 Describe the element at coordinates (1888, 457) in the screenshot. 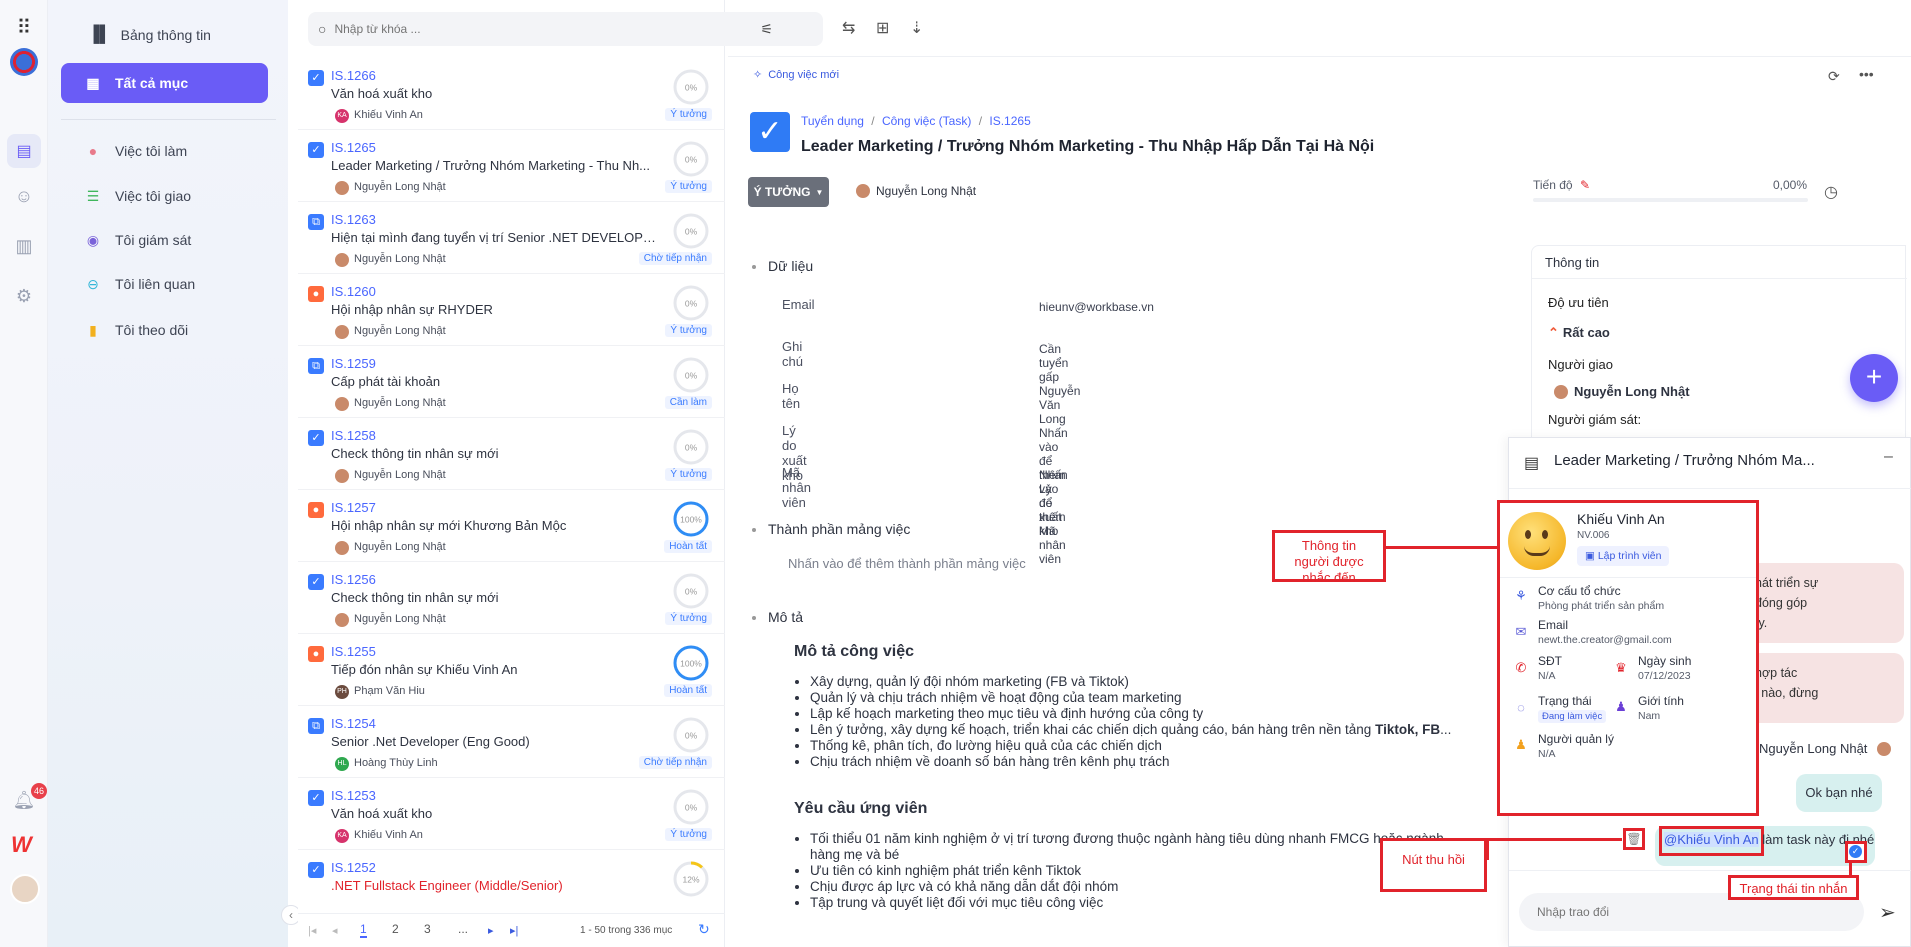

I see `minimize-button: –` at that location.